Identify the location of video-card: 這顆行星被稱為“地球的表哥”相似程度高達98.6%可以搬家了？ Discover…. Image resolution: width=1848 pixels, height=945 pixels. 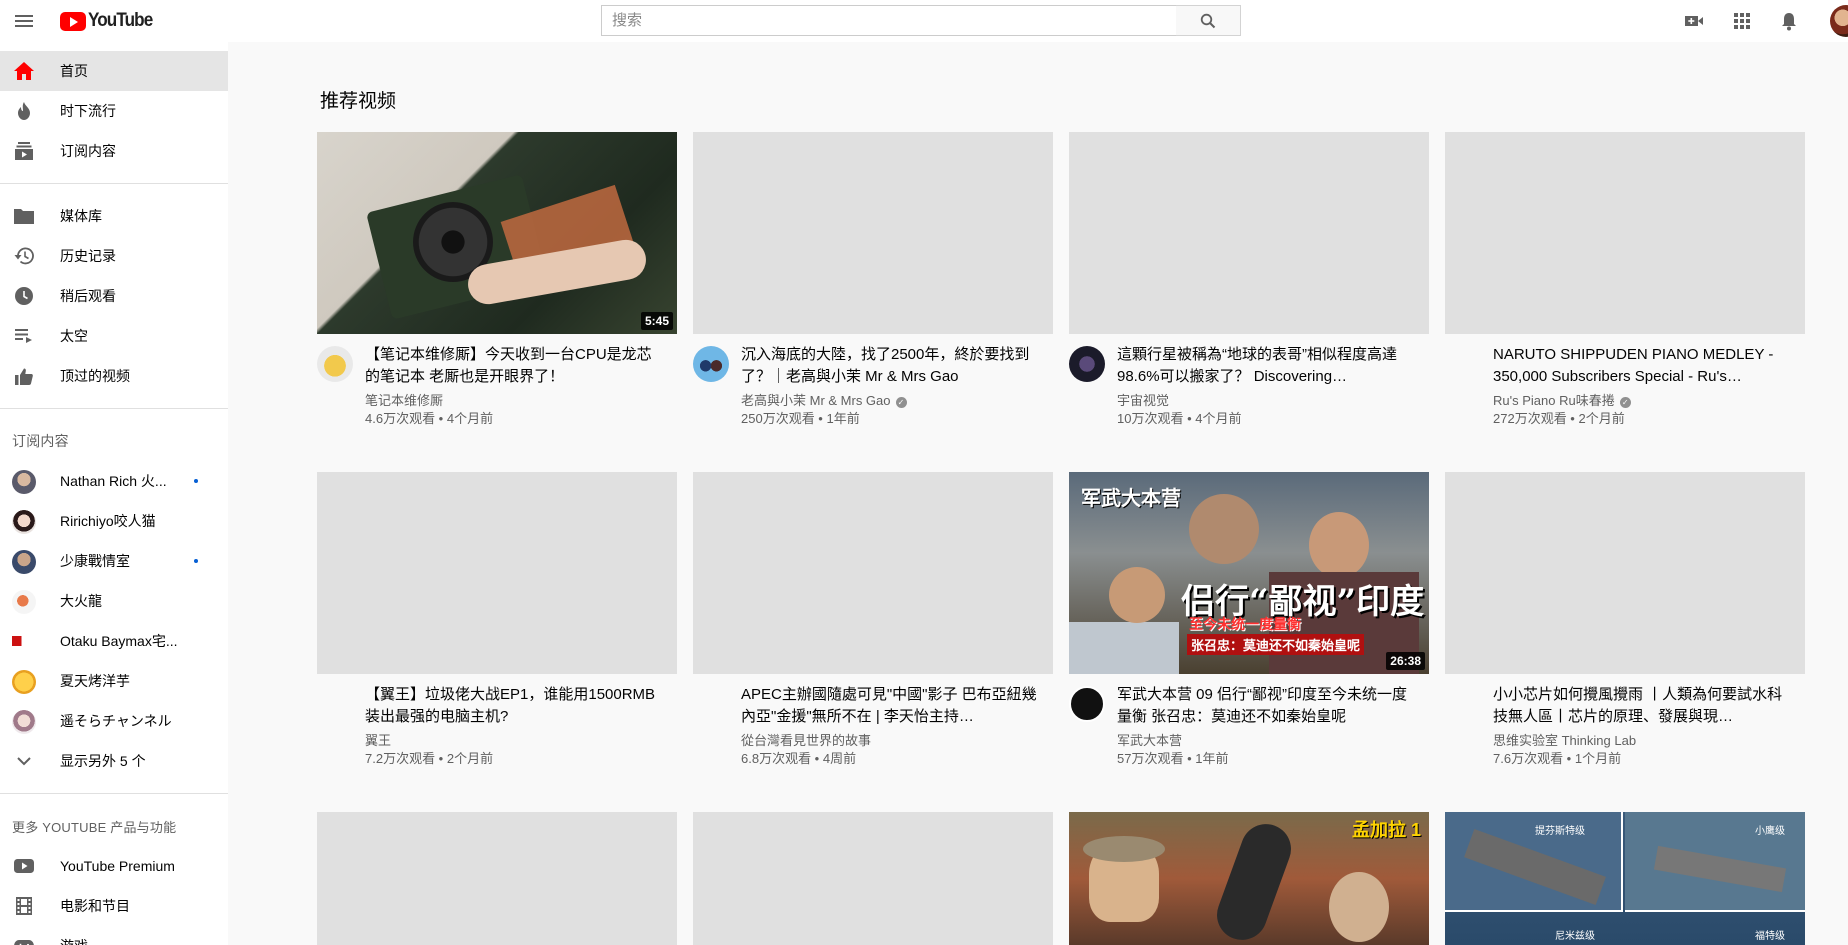
(1249, 282).